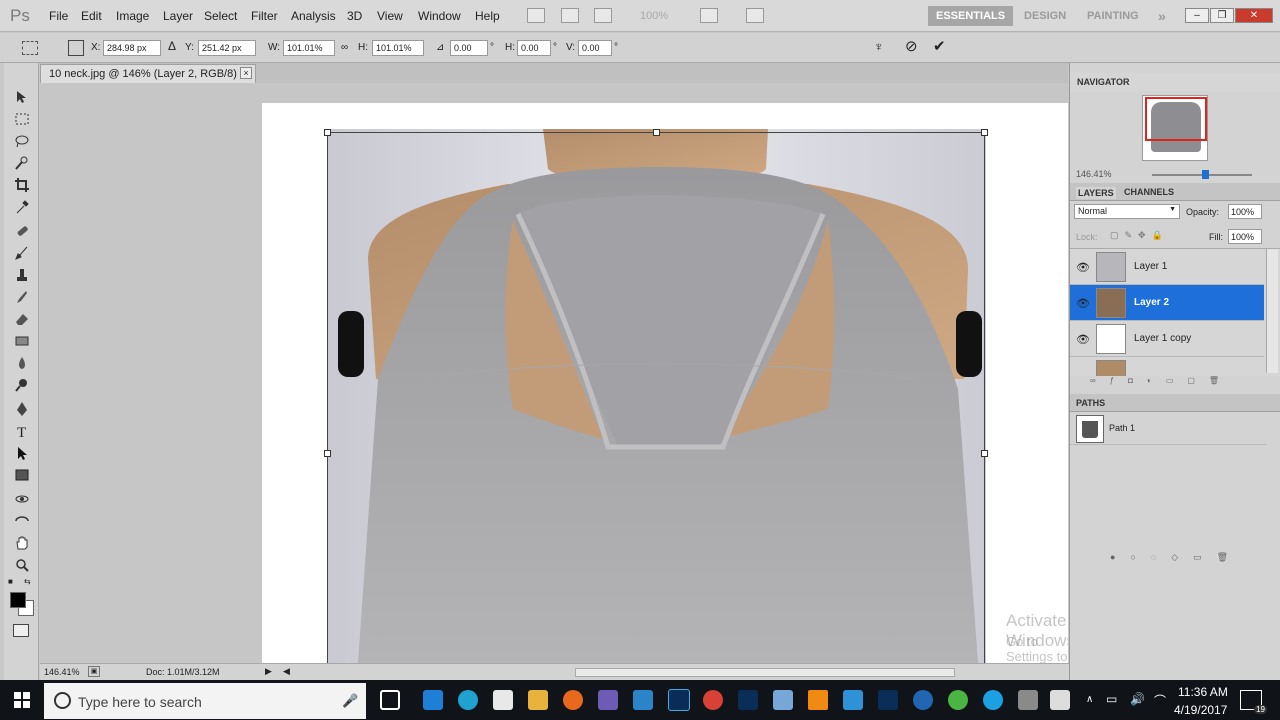 The width and height of the screenshot is (1280, 720). What do you see at coordinates (172, 46) in the screenshot?
I see `delta-icon: Δ` at bounding box center [172, 46].